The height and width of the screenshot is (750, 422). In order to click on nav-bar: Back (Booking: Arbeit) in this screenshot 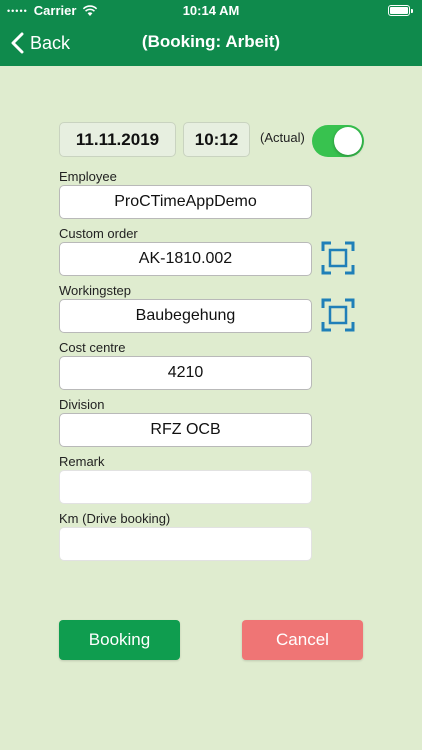, I will do `click(211, 43)`.